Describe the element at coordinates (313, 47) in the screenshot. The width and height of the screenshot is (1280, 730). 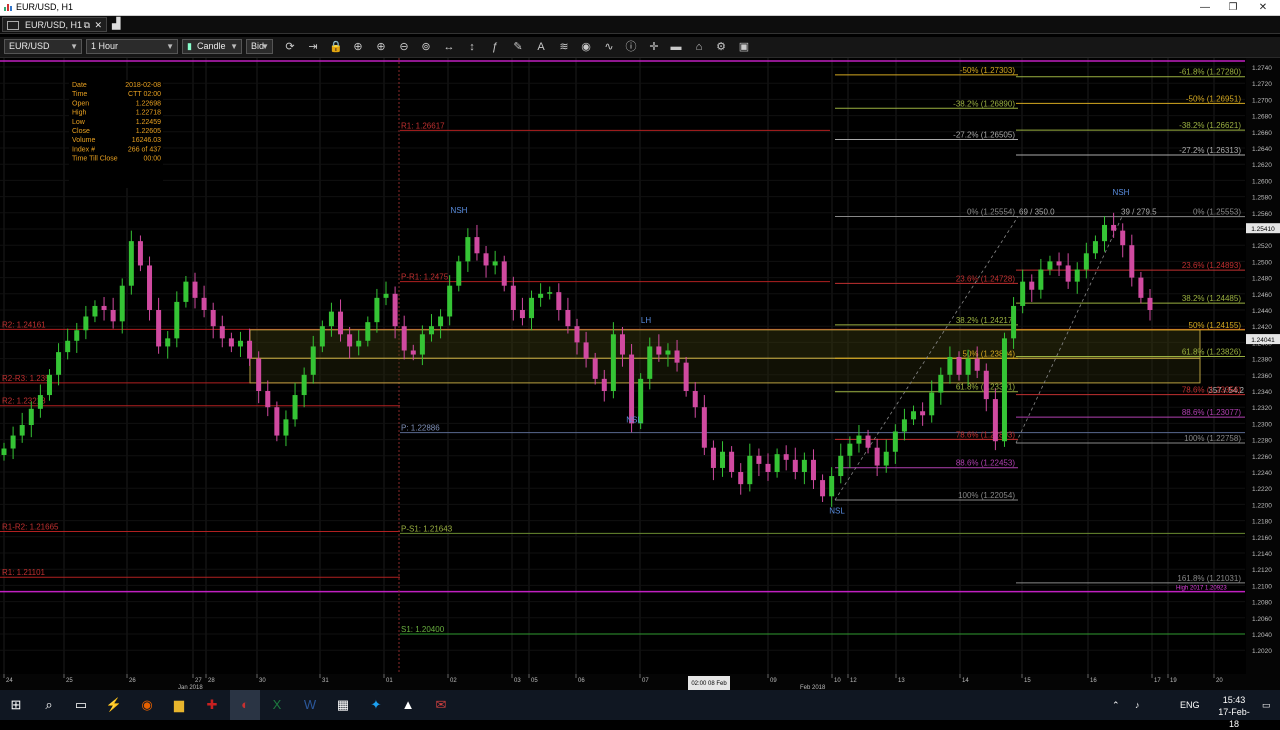
I see `arrow-right-icon: ⇥` at that location.